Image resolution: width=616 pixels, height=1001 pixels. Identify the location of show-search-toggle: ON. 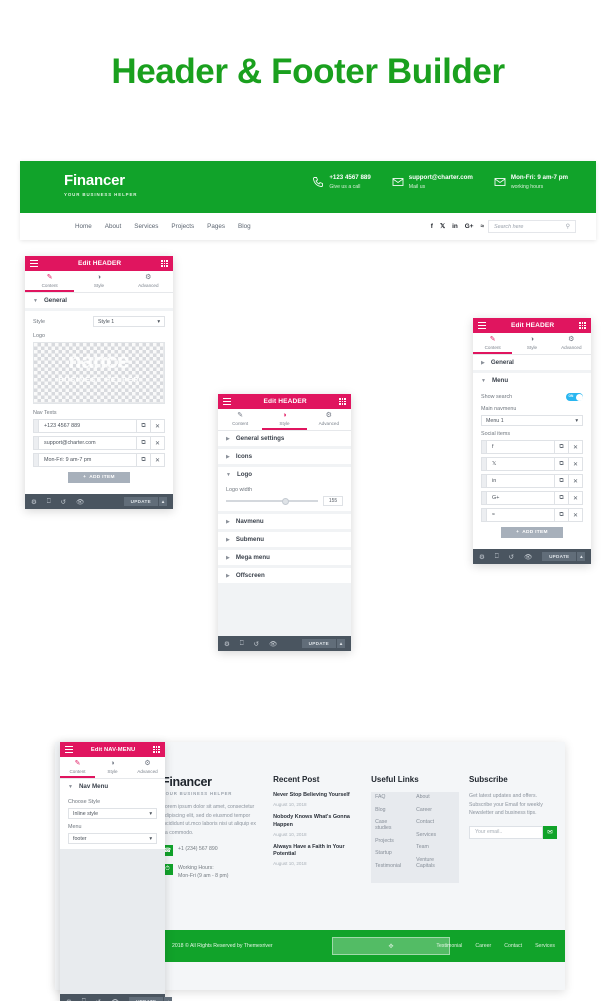
(574, 397).